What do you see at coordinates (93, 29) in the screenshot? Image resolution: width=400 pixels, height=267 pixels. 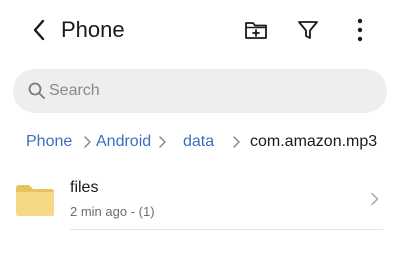 I see `page-title: Phone` at bounding box center [93, 29].